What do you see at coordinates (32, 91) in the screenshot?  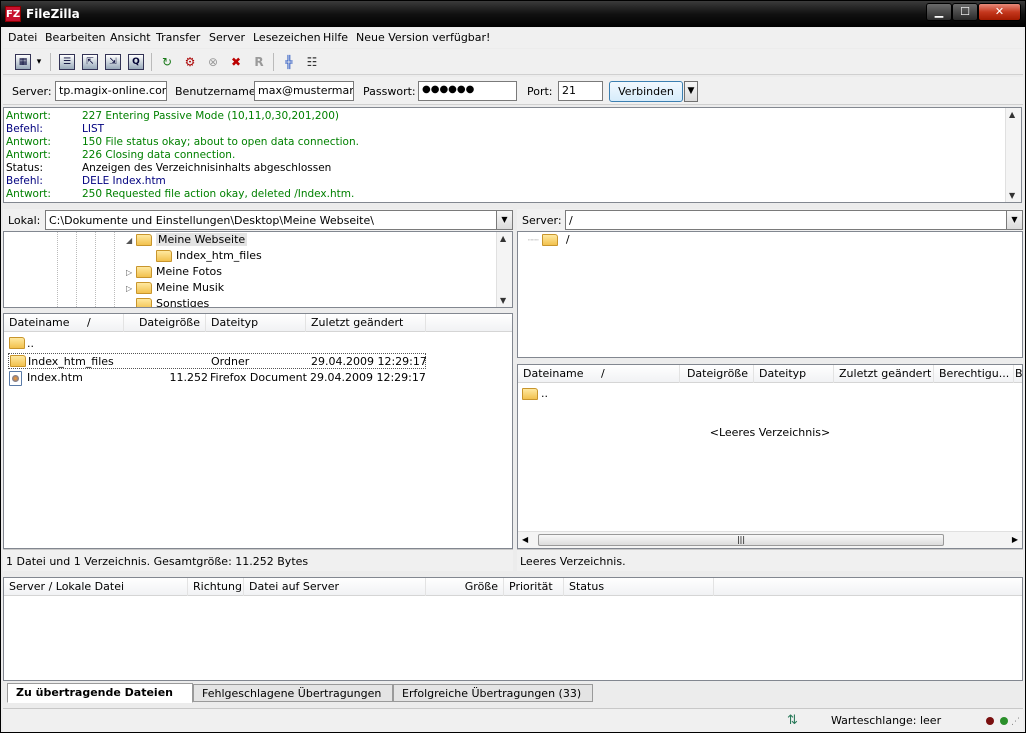 I see `server-label: Server:` at bounding box center [32, 91].